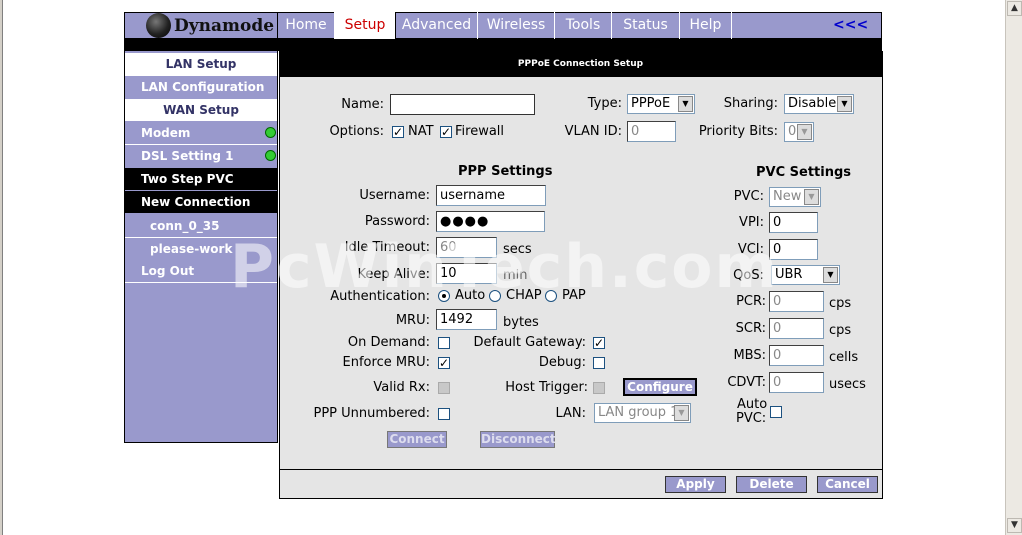 Image resolution: width=1022 pixels, height=535 pixels. What do you see at coordinates (750, 103) in the screenshot?
I see `sharing-label: Sharing:` at bounding box center [750, 103].